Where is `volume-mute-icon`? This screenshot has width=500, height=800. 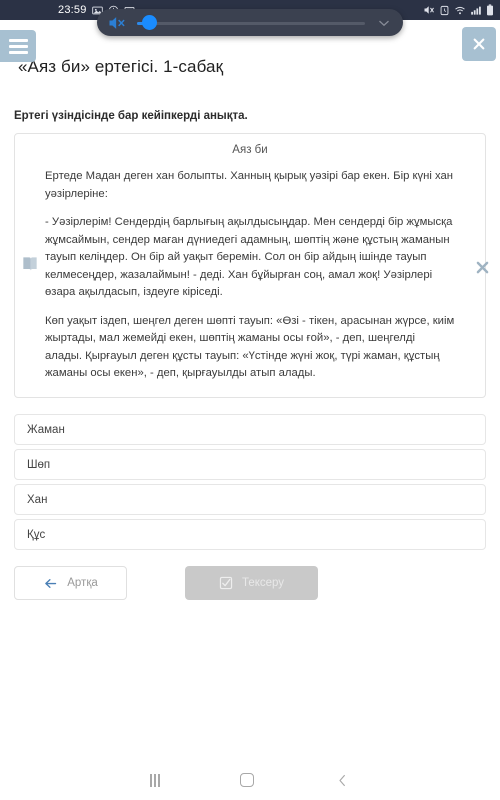
volume-mute-icon is located at coordinates (117, 23).